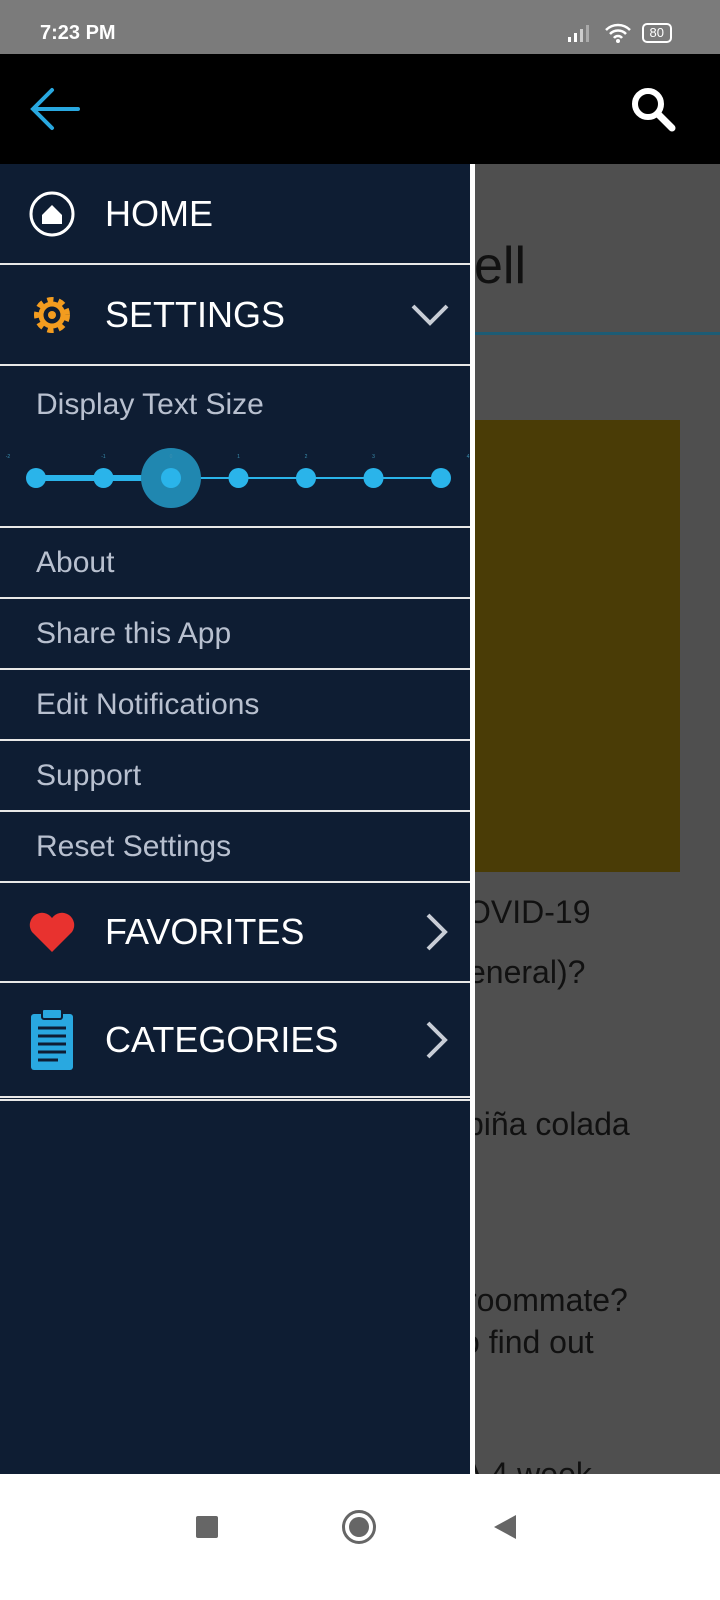  What do you see at coordinates (551, 1300) in the screenshot?
I see `bg-text: roommate?` at bounding box center [551, 1300].